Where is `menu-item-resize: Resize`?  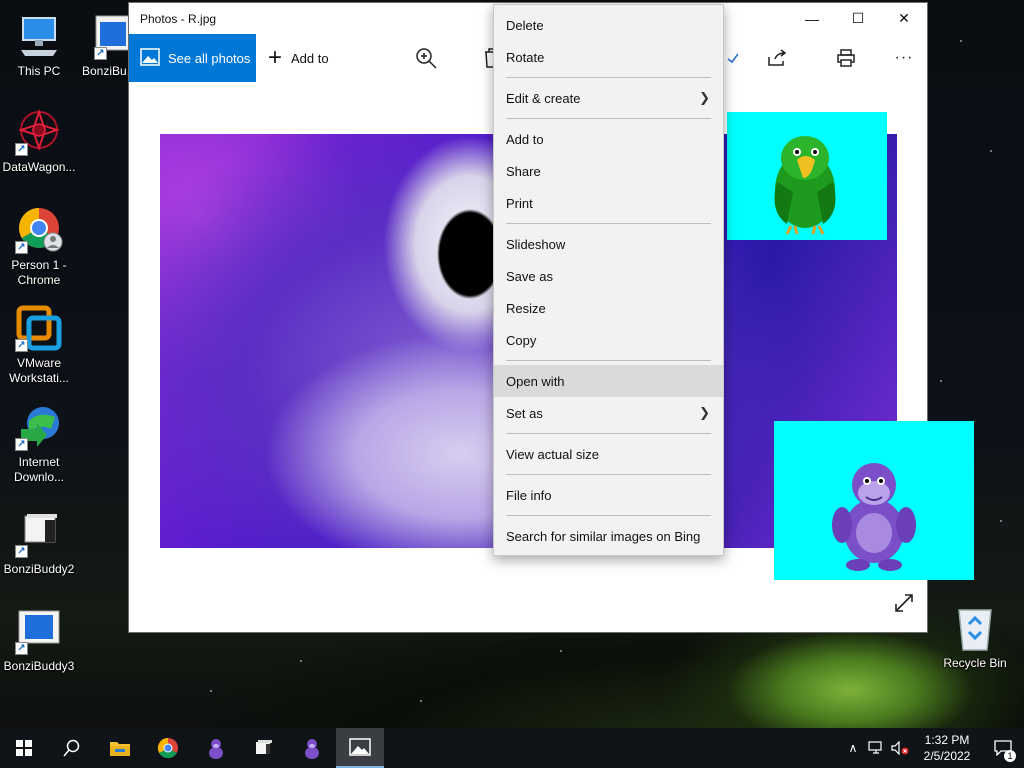
menu-item-resize: Resize is located at coordinates (608, 308).